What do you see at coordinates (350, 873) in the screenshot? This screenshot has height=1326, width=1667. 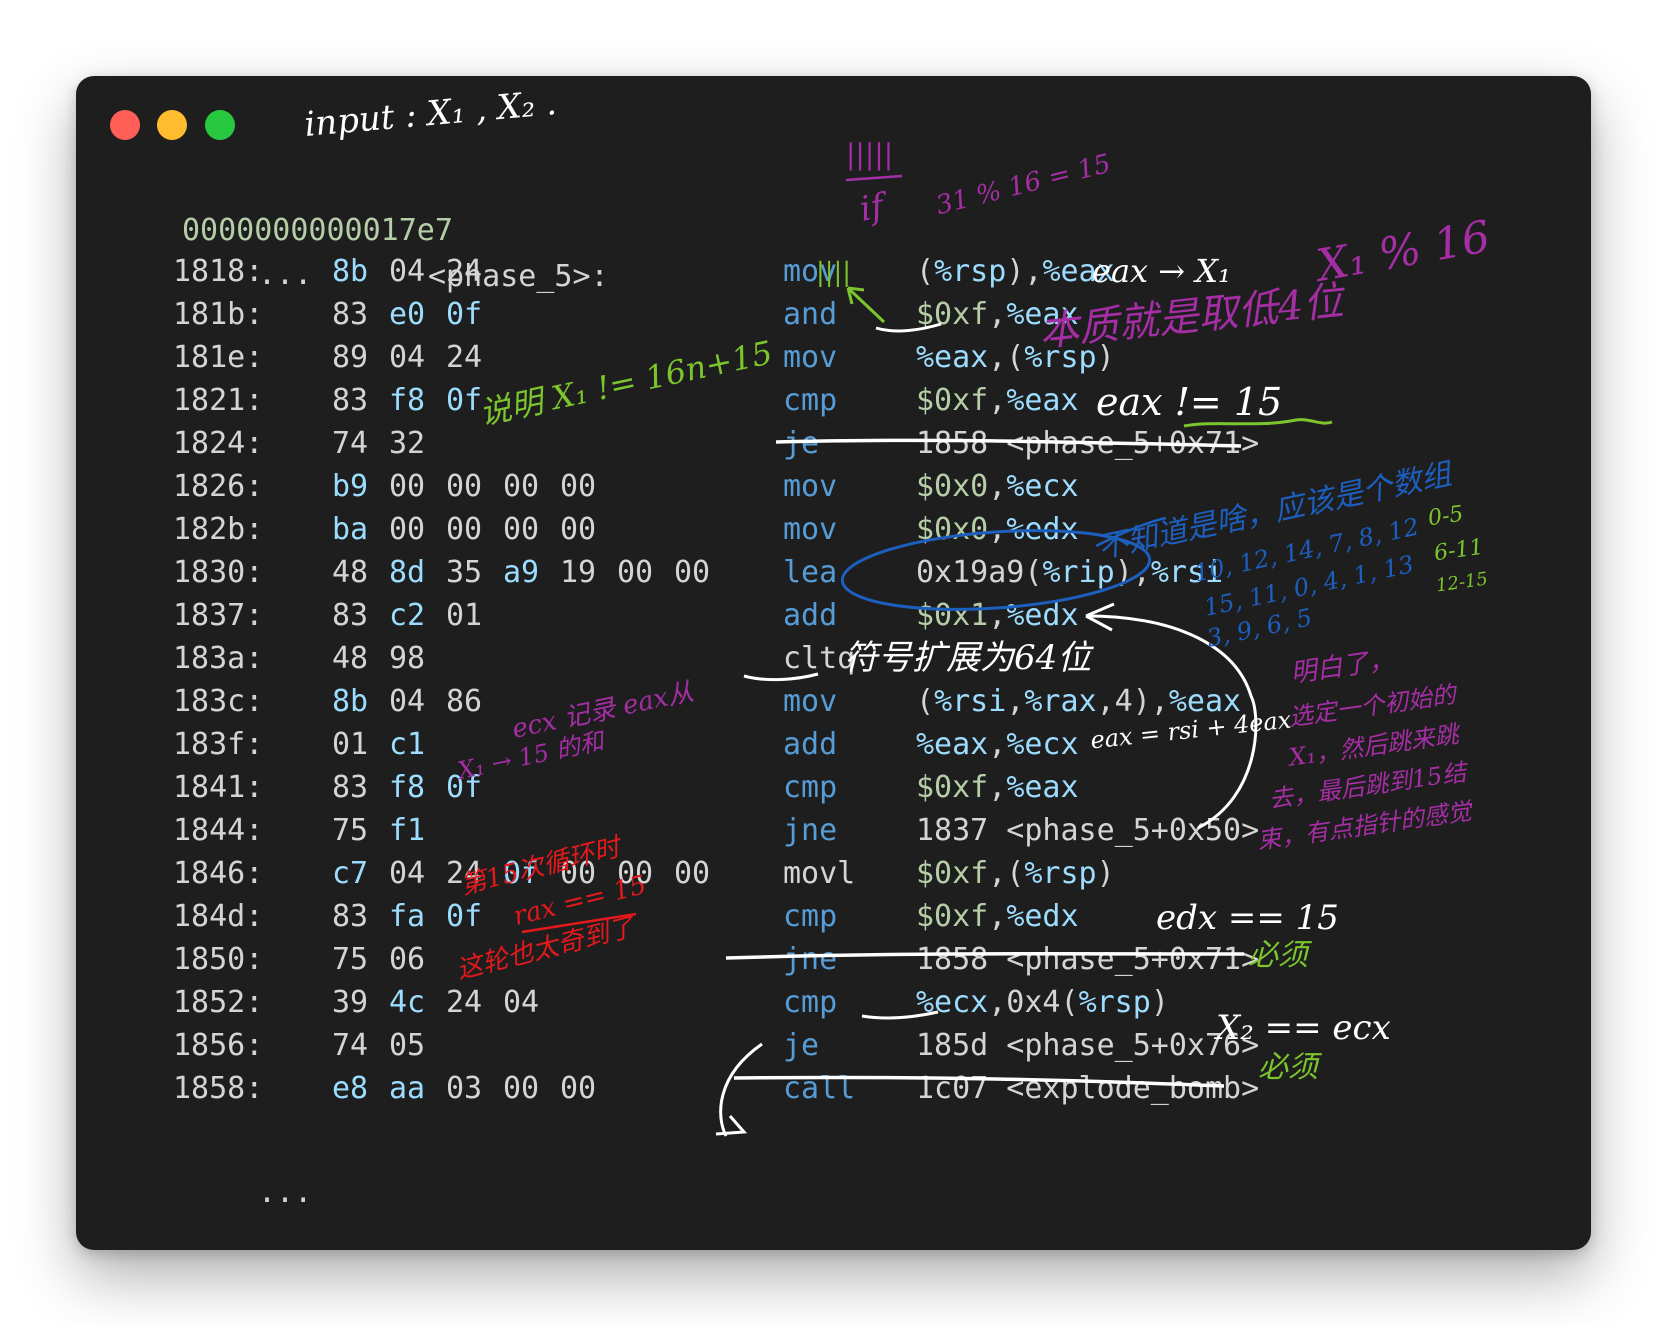 I see `byte: c7` at bounding box center [350, 873].